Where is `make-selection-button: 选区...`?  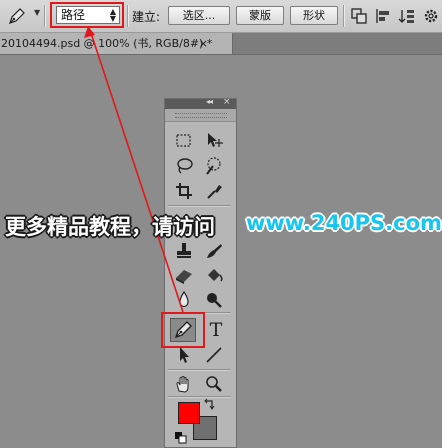
make-selection-button: 选区... is located at coordinates (199, 15).